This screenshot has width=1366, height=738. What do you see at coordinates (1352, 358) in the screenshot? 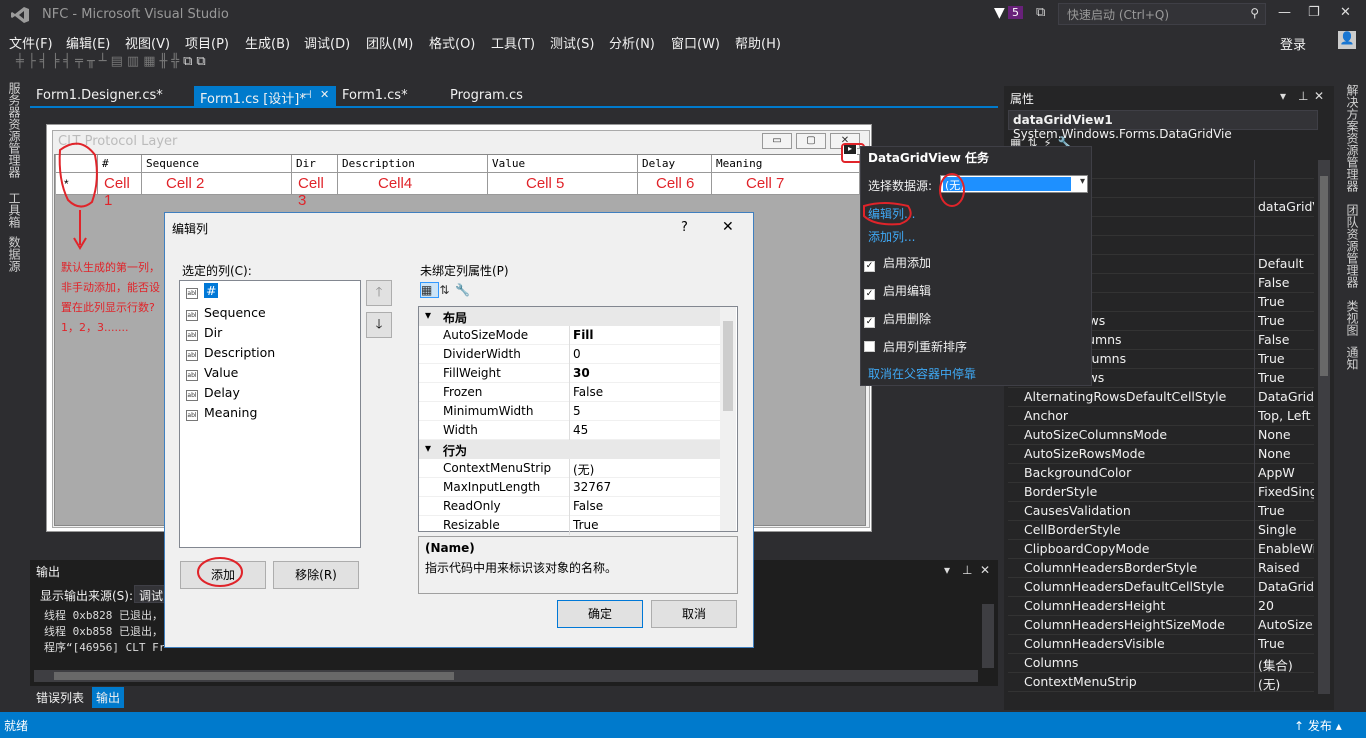
I see `notifications-tab: 通知` at bounding box center [1352, 358].